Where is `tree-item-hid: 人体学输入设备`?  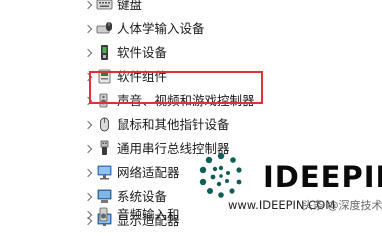 tree-item-hid: 人体学输入设备 is located at coordinates (191, 29).